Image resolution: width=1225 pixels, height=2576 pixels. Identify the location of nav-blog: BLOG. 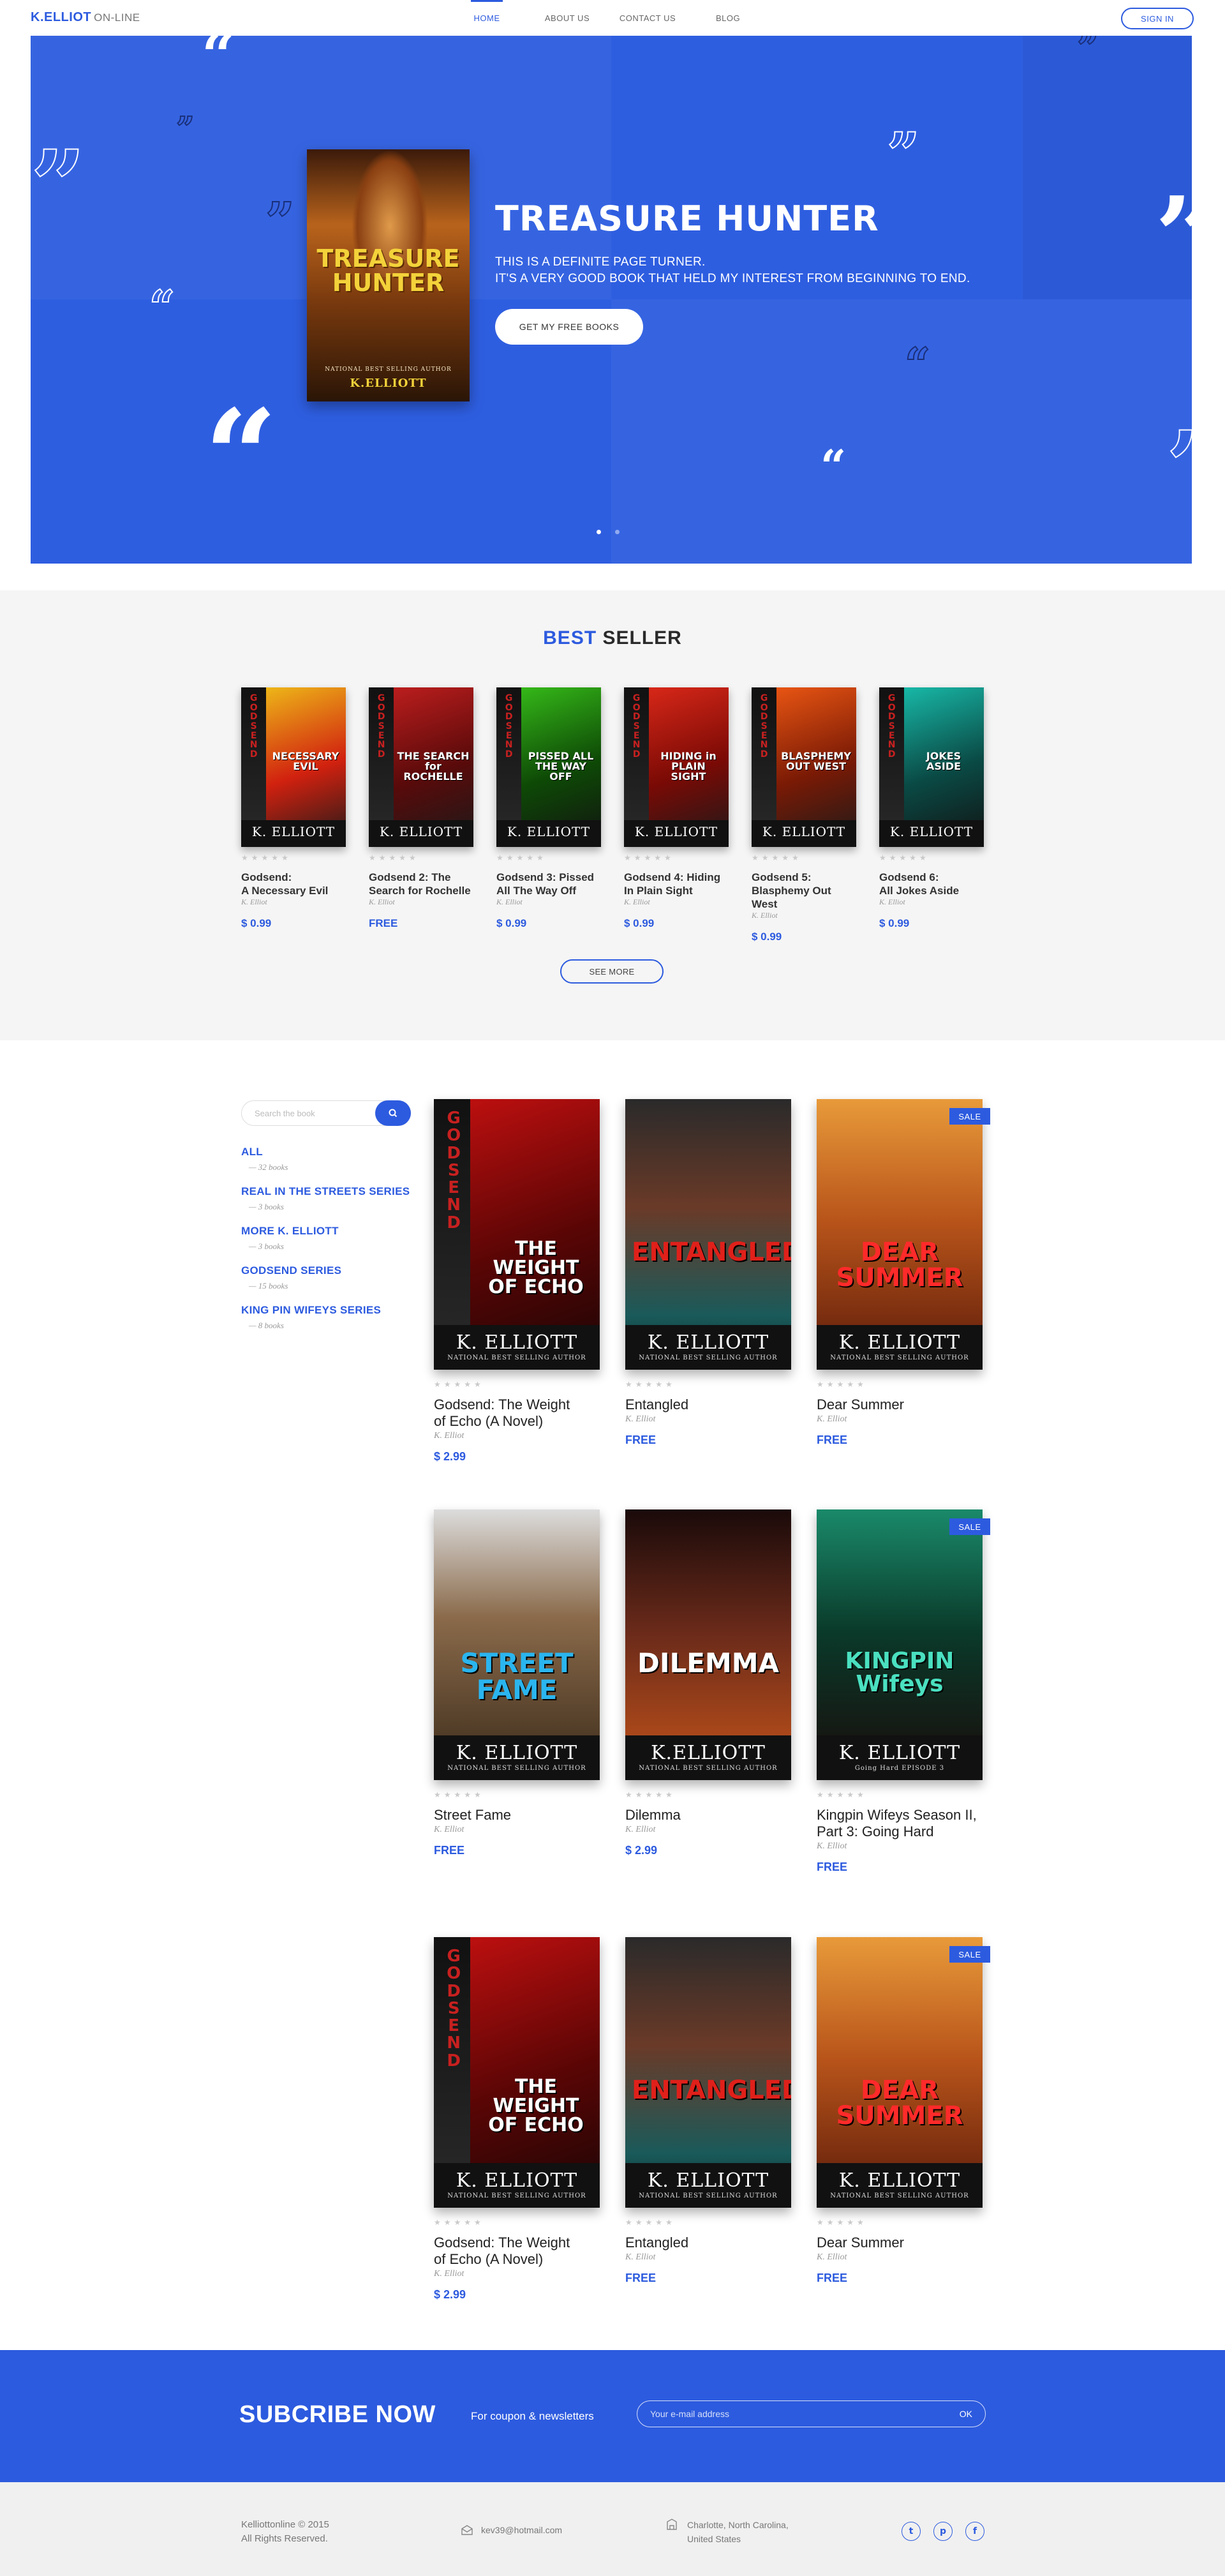
(728, 18).